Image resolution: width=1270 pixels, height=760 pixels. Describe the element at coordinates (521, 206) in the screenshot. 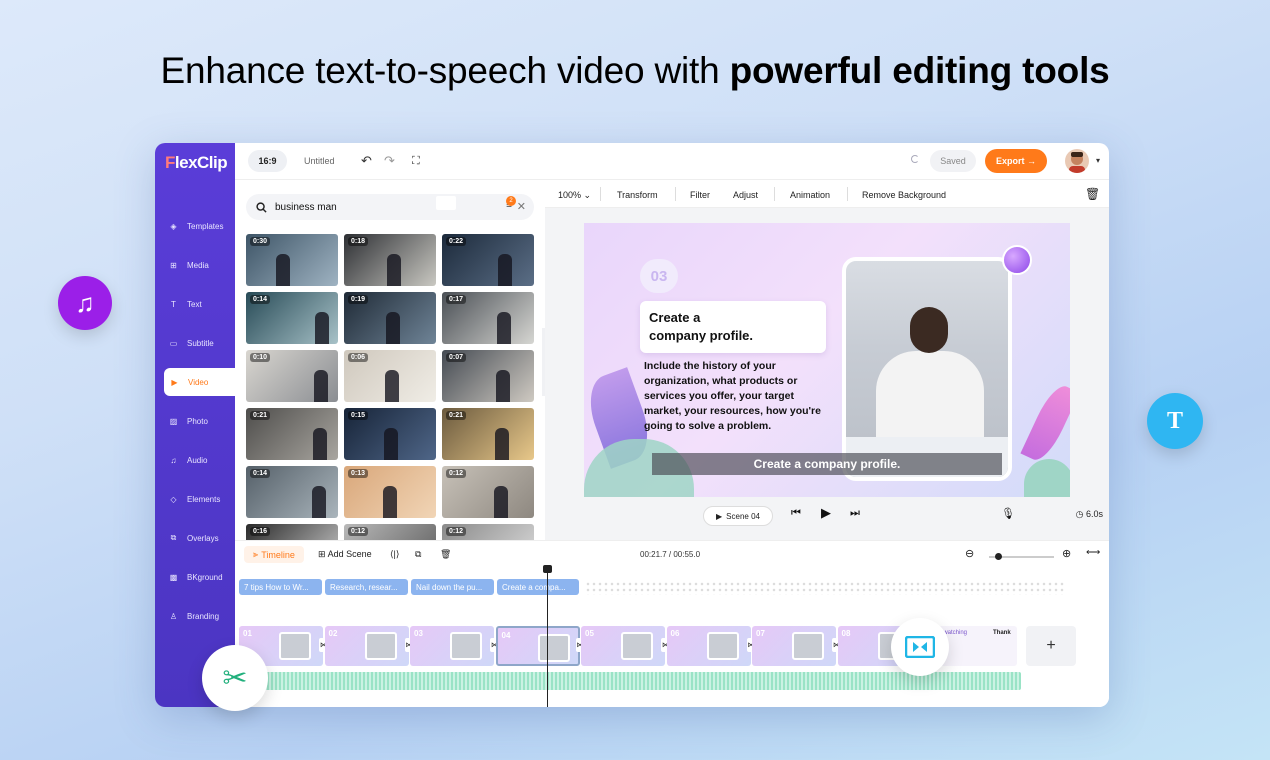

I see `close-icon: ✕` at that location.